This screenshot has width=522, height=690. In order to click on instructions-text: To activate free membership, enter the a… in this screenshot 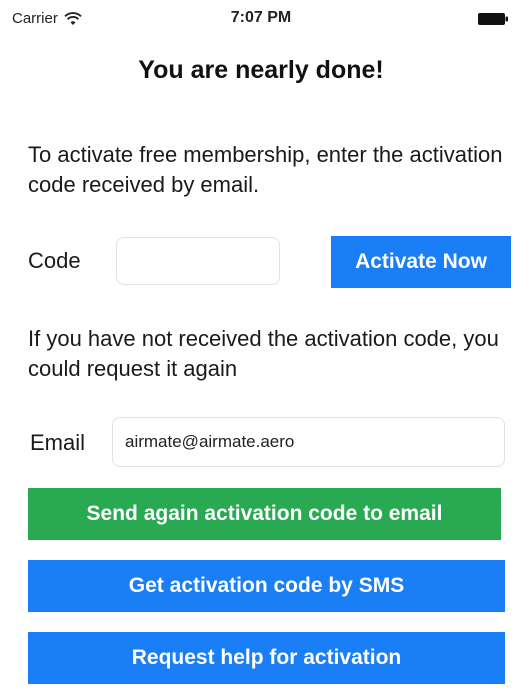, I will do `click(265, 169)`.